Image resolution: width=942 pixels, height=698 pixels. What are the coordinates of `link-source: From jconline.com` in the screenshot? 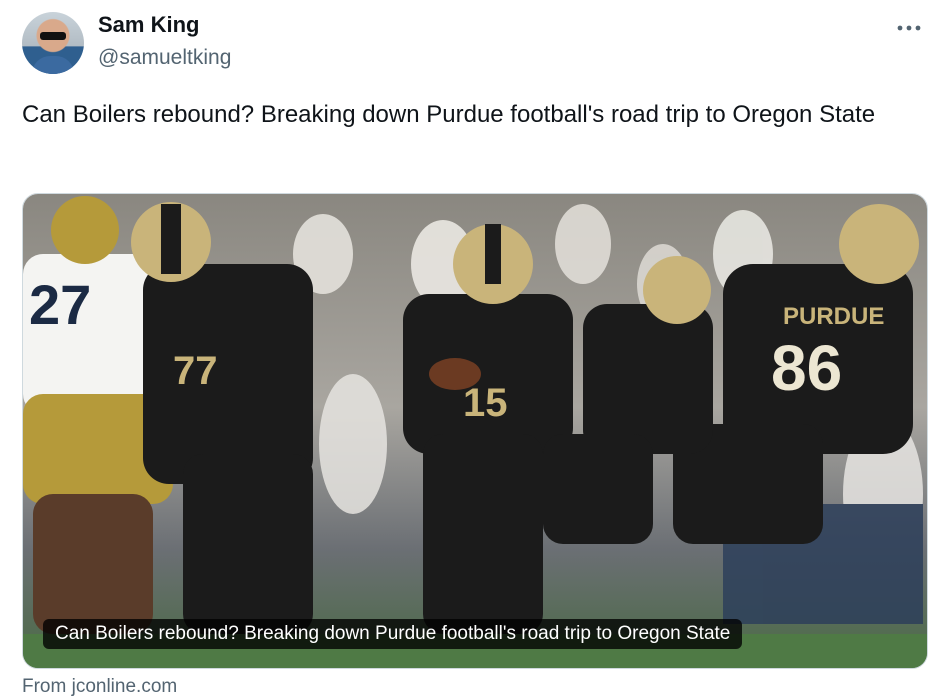 It's located at (99, 687).